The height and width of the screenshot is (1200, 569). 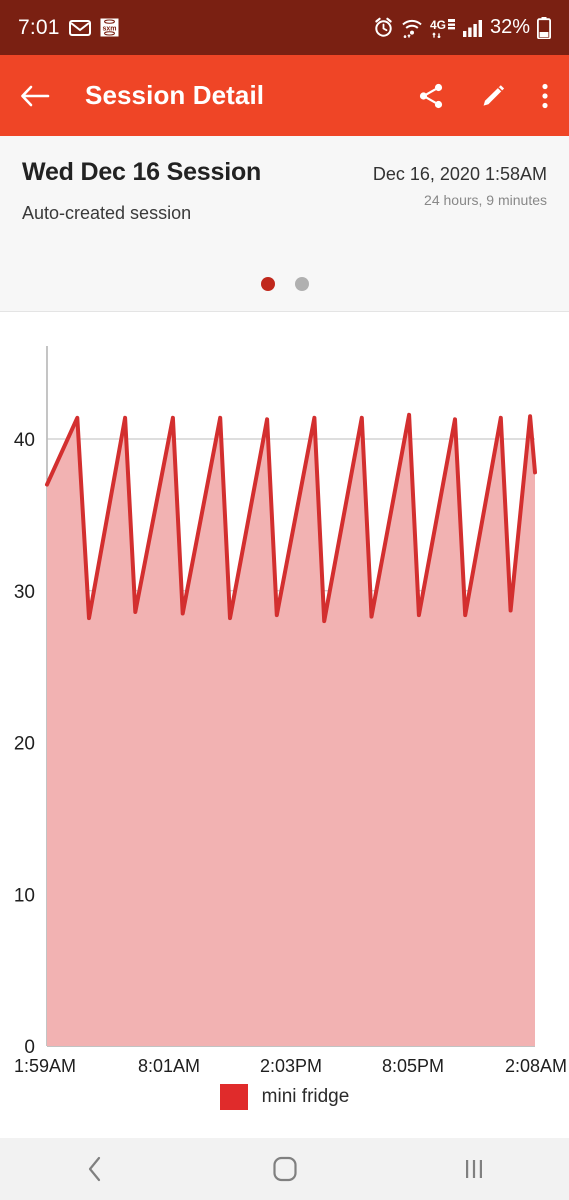 What do you see at coordinates (509, 27) in the screenshot?
I see `battery-percent-label: 32%` at bounding box center [509, 27].